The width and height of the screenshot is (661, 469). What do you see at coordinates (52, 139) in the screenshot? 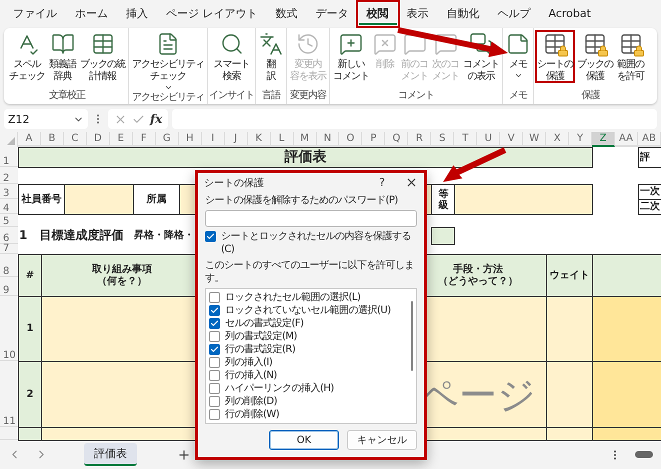
I see `column-header: B` at bounding box center [52, 139].